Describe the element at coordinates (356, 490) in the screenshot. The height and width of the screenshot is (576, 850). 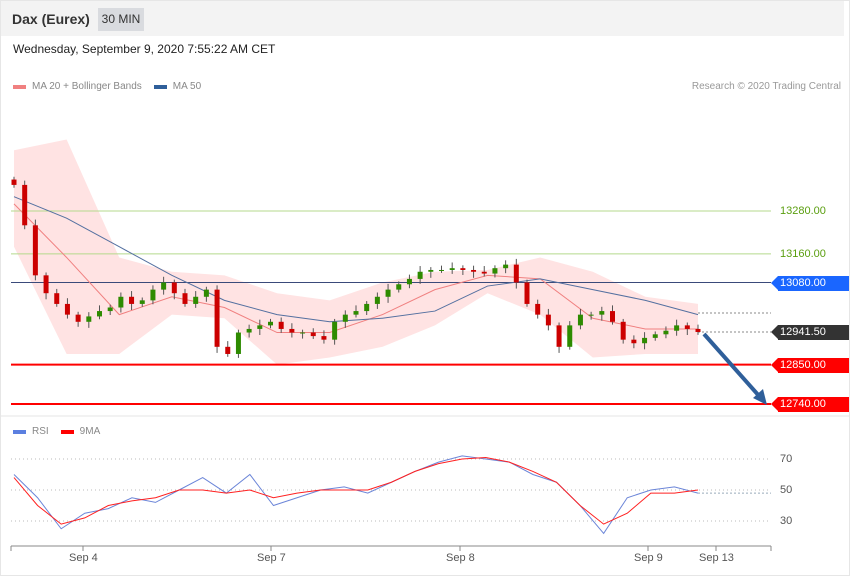
I see `rsi-ma9-line` at that location.